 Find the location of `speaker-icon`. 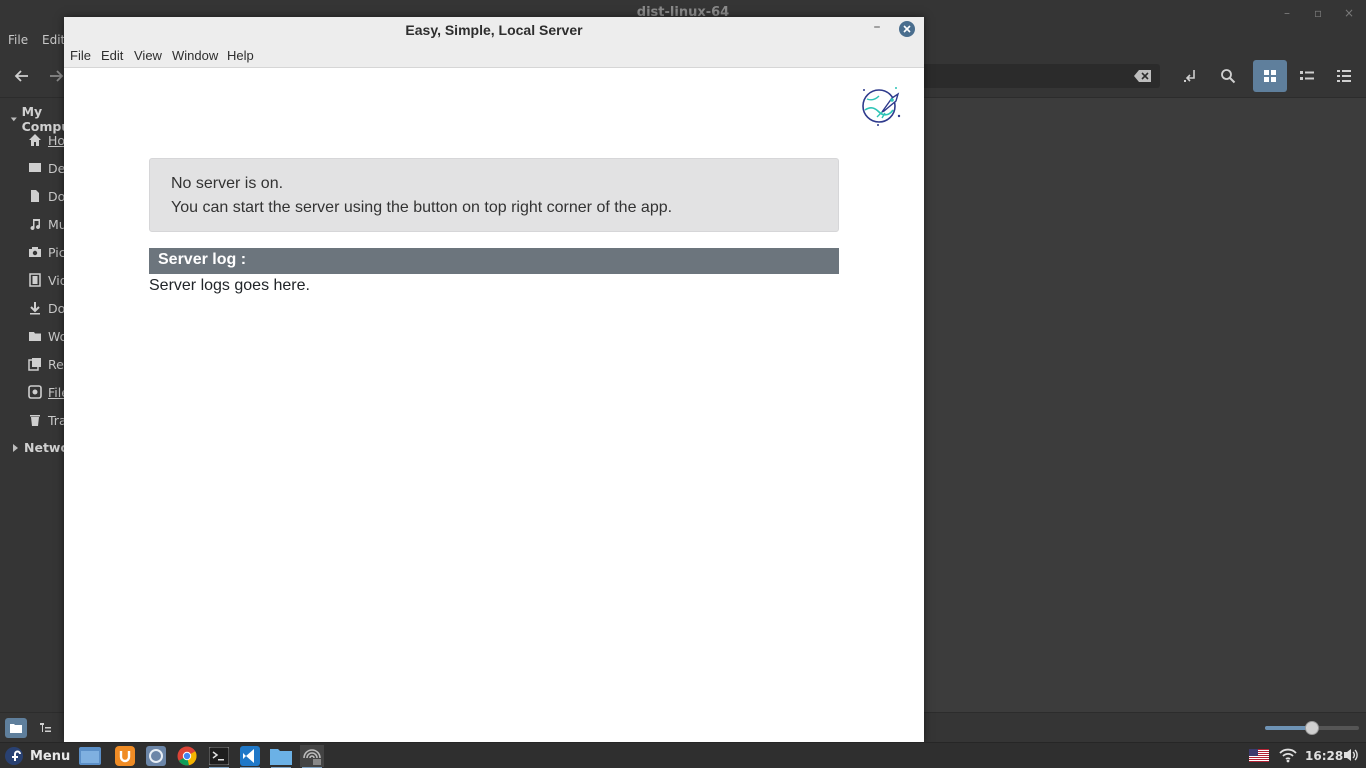

speaker-icon is located at coordinates (1351, 755).